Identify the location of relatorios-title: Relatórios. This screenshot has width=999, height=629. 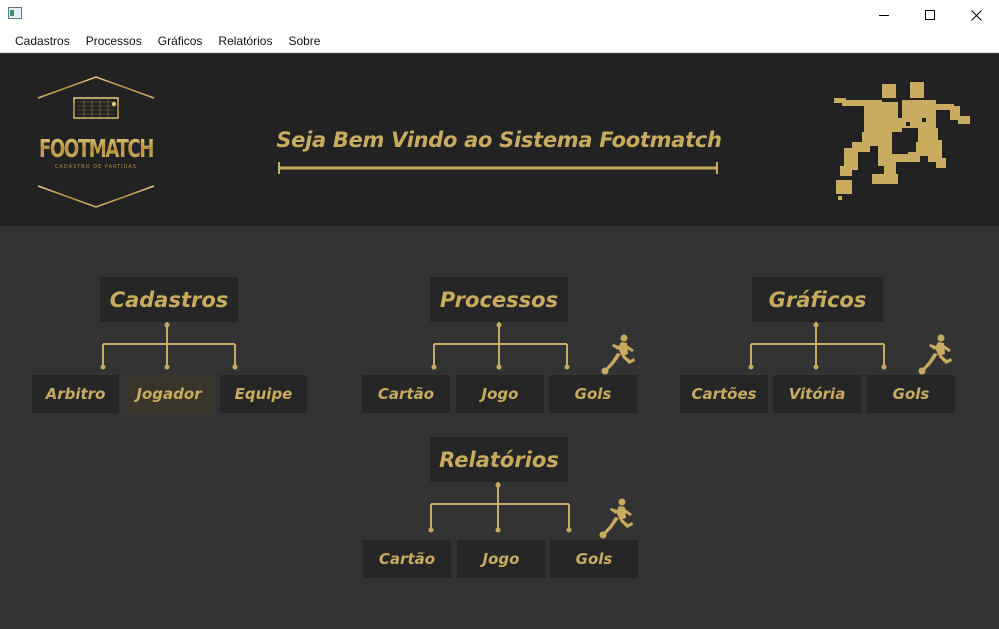
(499, 459).